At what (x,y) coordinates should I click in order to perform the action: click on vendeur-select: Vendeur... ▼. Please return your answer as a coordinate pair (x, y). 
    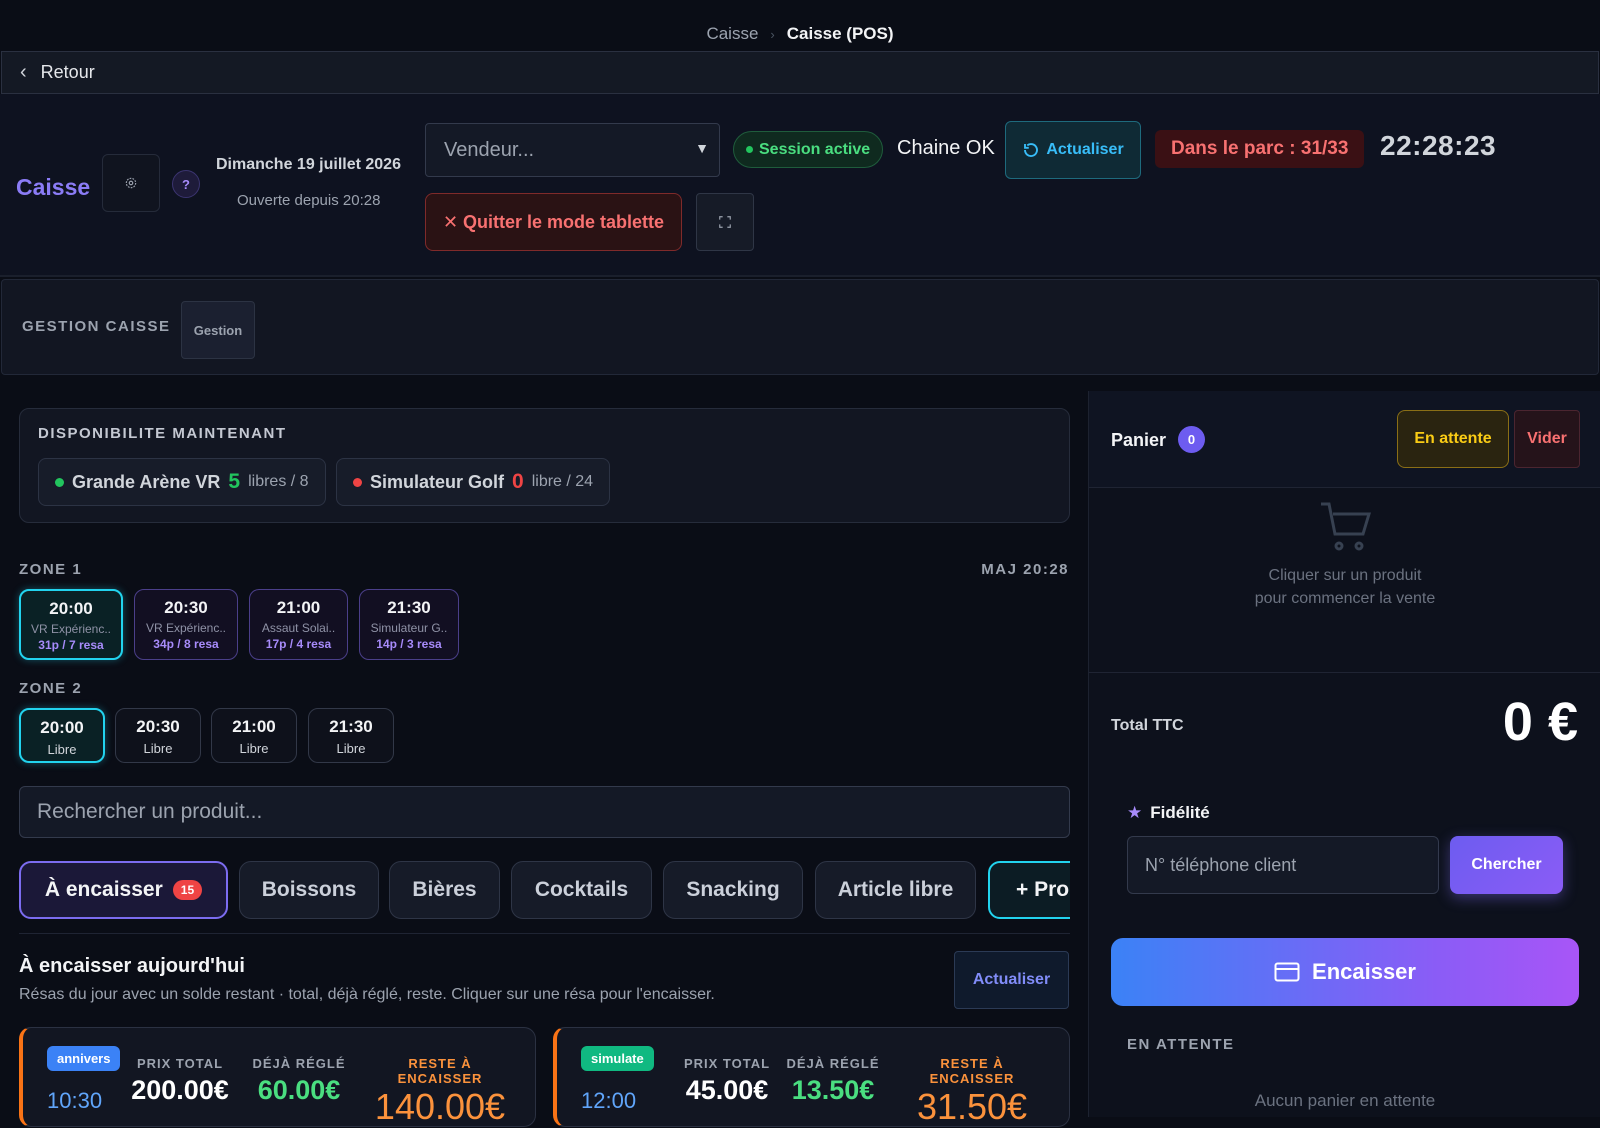
    Looking at the image, I should click on (572, 150).